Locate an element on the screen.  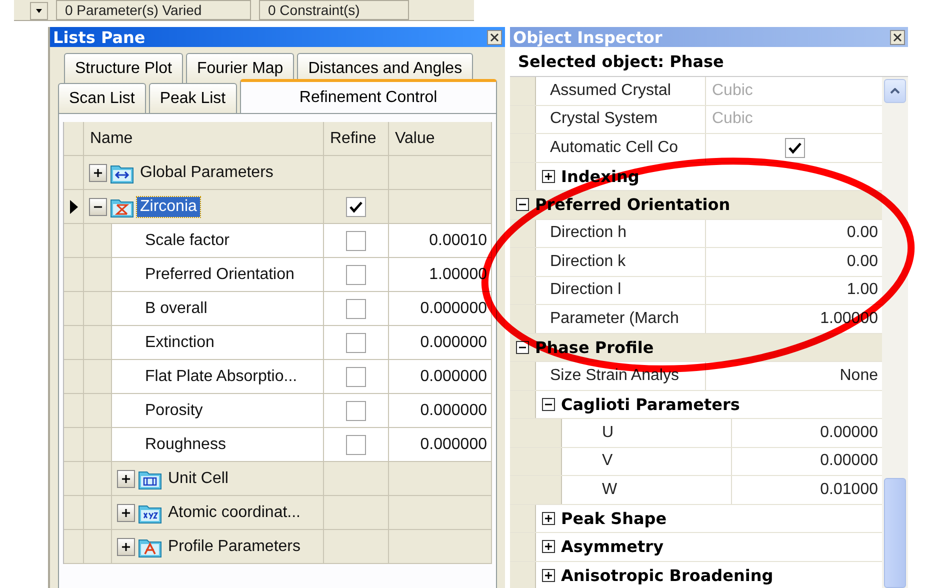
property-value: 1.00 is located at coordinates (862, 290).